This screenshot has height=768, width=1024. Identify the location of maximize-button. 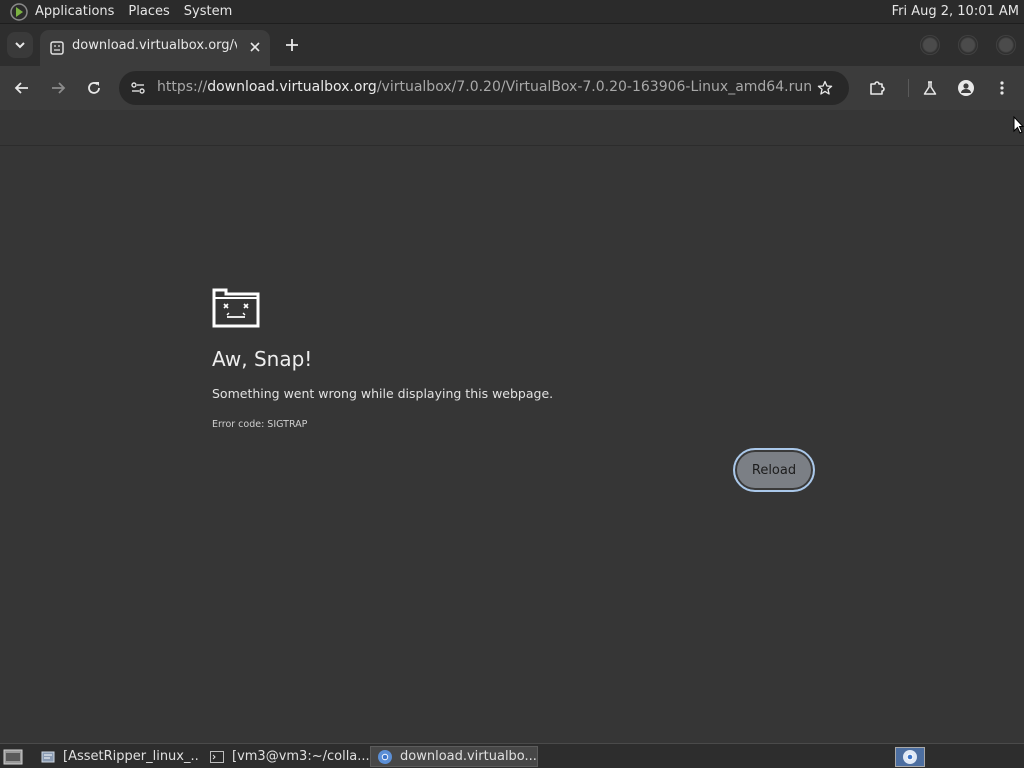
(968, 45).